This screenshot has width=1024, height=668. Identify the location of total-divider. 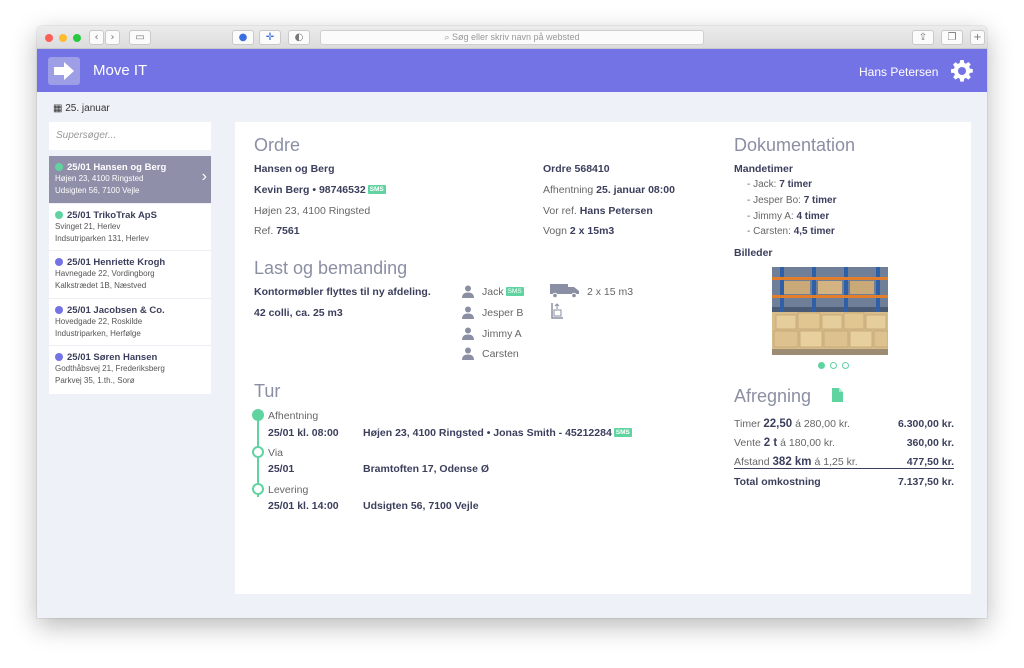
(844, 468).